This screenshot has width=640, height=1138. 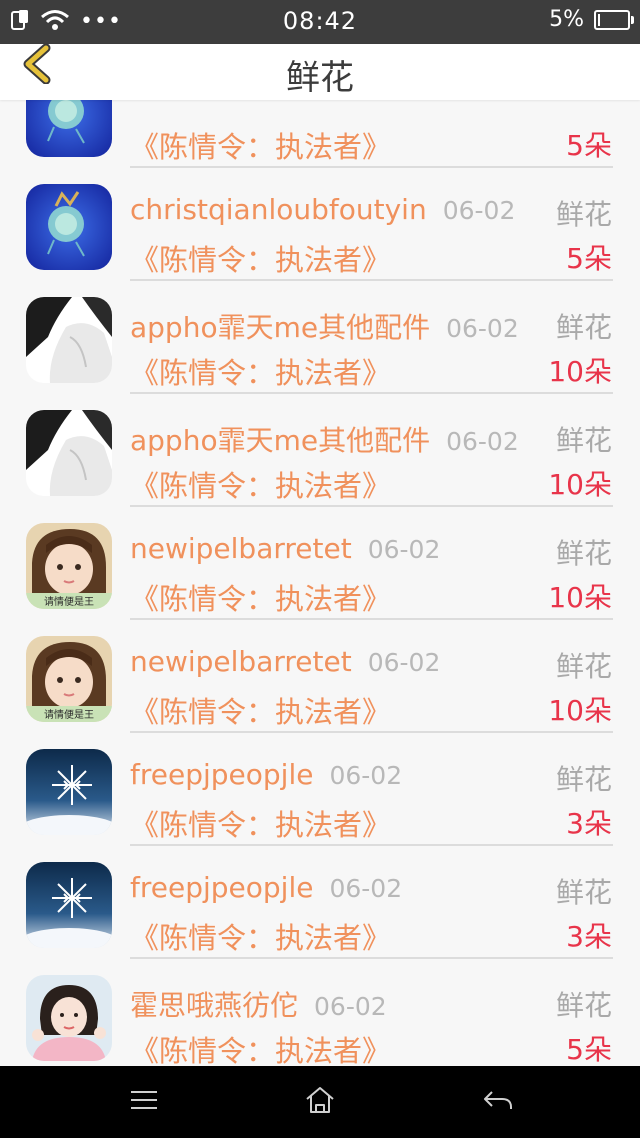 What do you see at coordinates (566, 19) in the screenshot?
I see `battery-text: 5%` at bounding box center [566, 19].